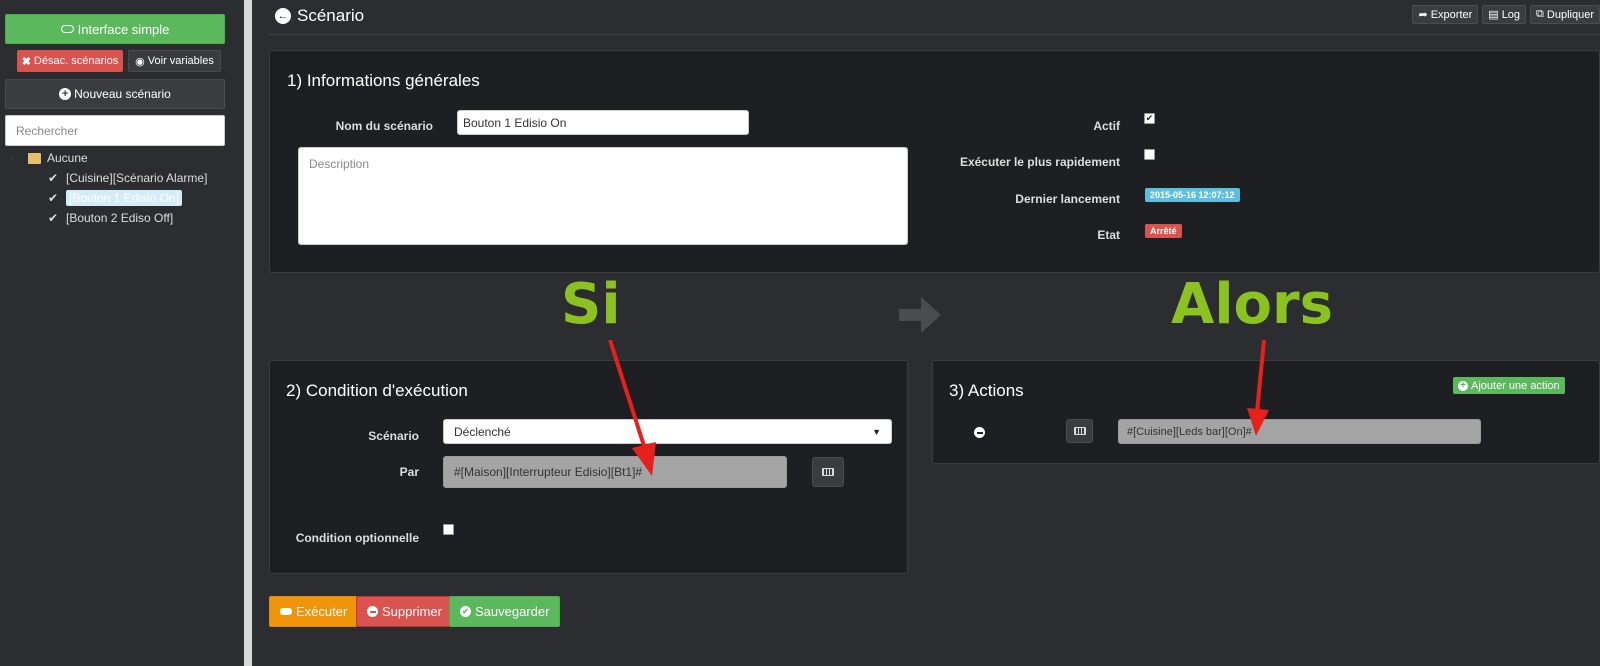 Image resolution: width=1600 pixels, height=666 pixels. I want to click on file-icon: ▤, so click(1493, 15).